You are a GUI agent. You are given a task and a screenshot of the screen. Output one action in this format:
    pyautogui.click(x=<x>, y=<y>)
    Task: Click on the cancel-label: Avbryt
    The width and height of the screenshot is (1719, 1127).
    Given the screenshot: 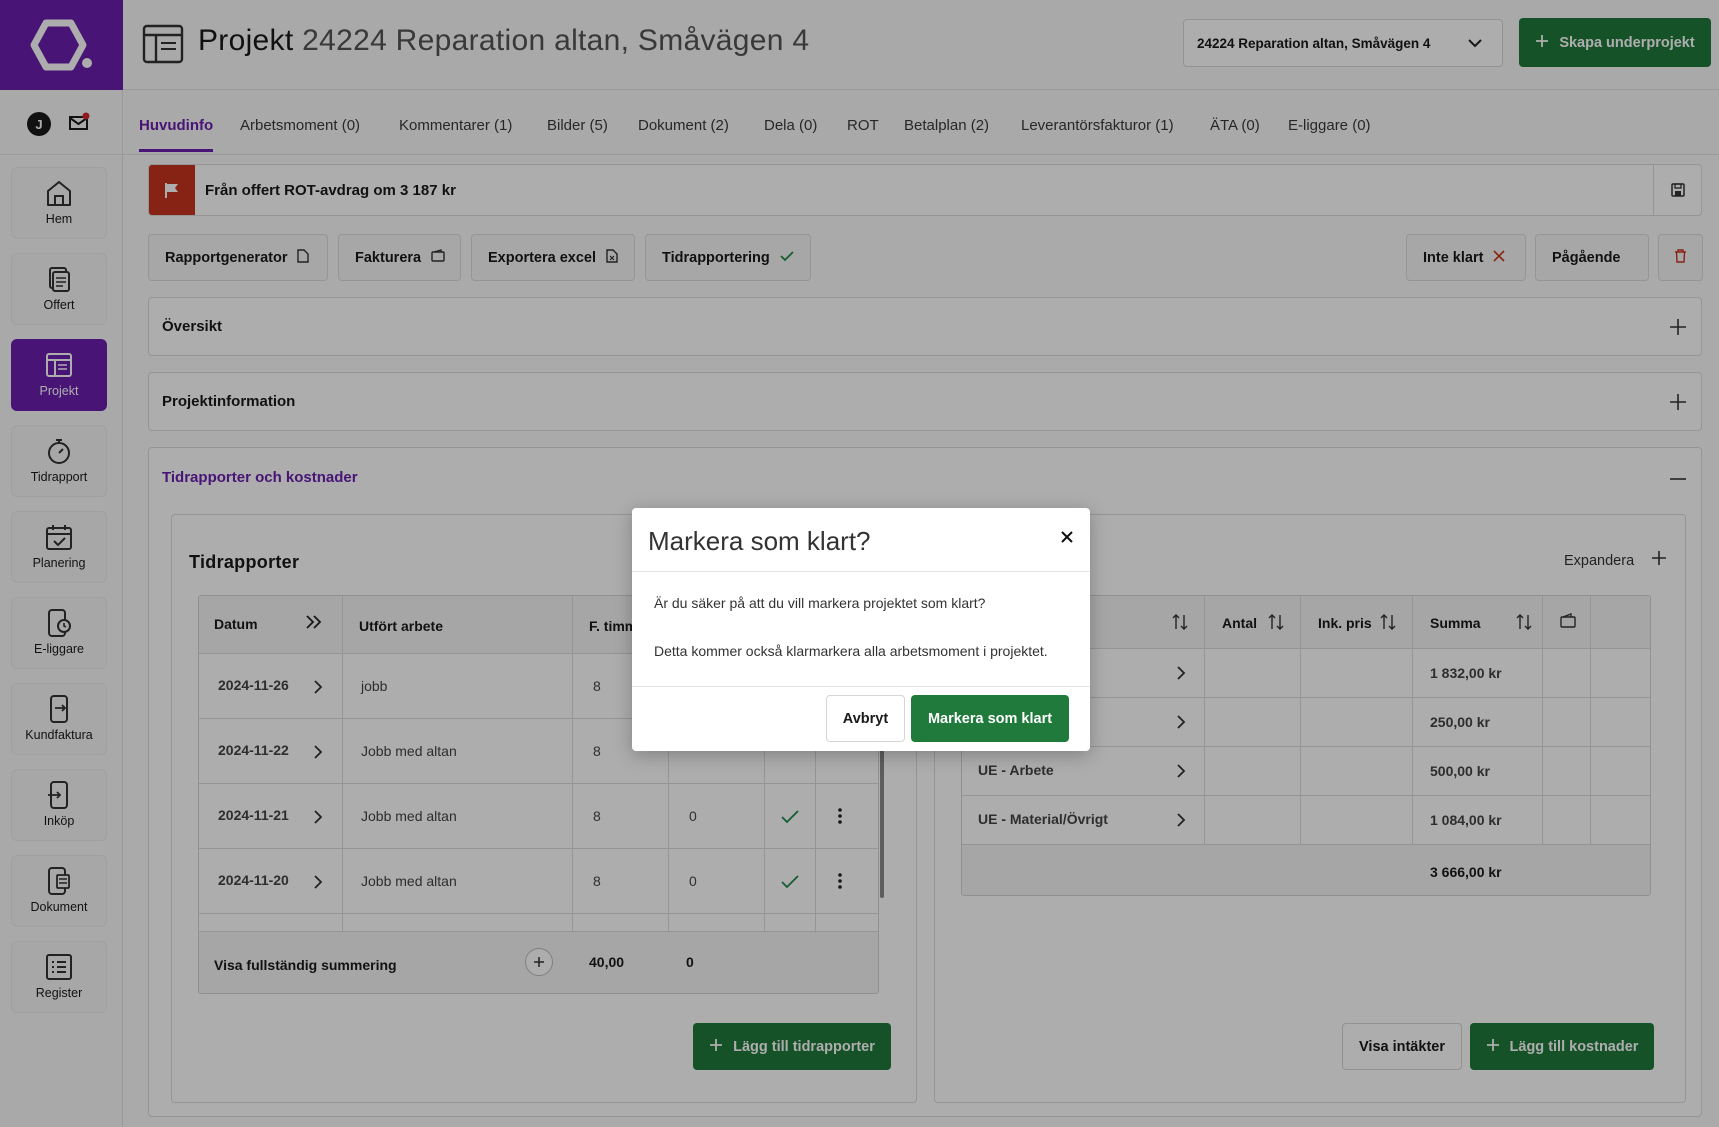 What is the action you would take?
    pyautogui.click(x=865, y=718)
    